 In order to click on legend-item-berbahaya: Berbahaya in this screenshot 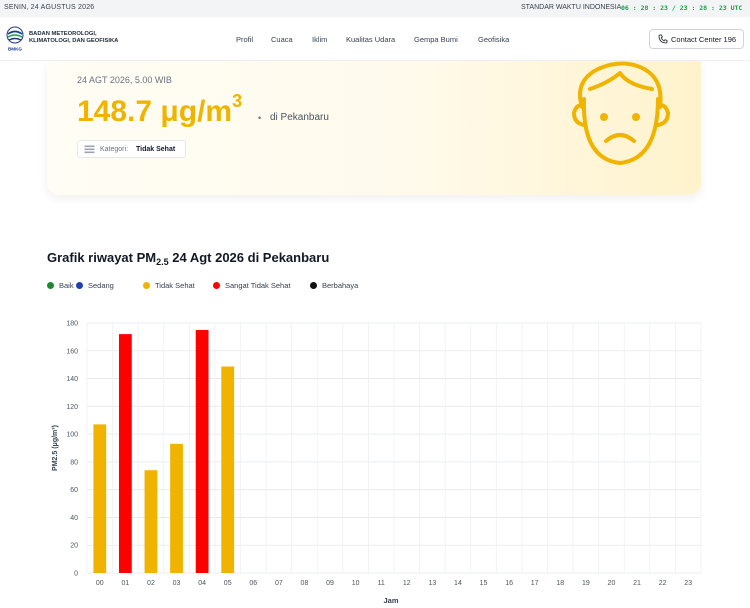, I will do `click(334, 285)`.